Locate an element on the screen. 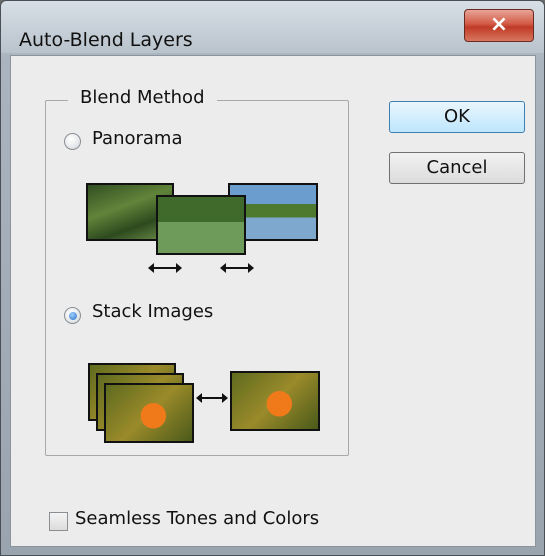 This screenshot has height=556, width=545. panorama-radio is located at coordinates (72, 141).